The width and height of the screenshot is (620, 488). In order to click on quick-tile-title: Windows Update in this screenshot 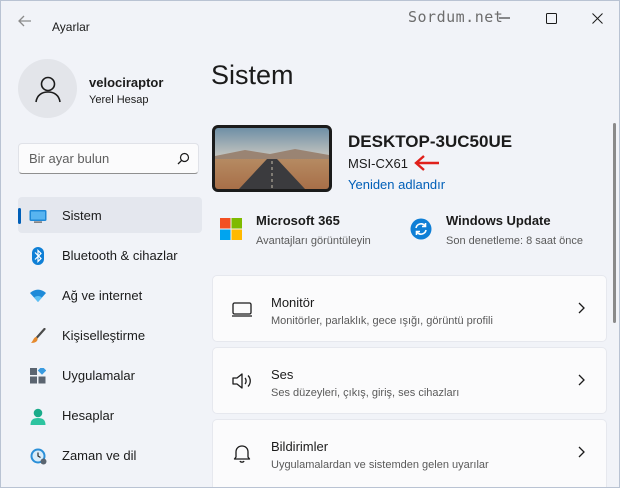, I will do `click(498, 220)`.